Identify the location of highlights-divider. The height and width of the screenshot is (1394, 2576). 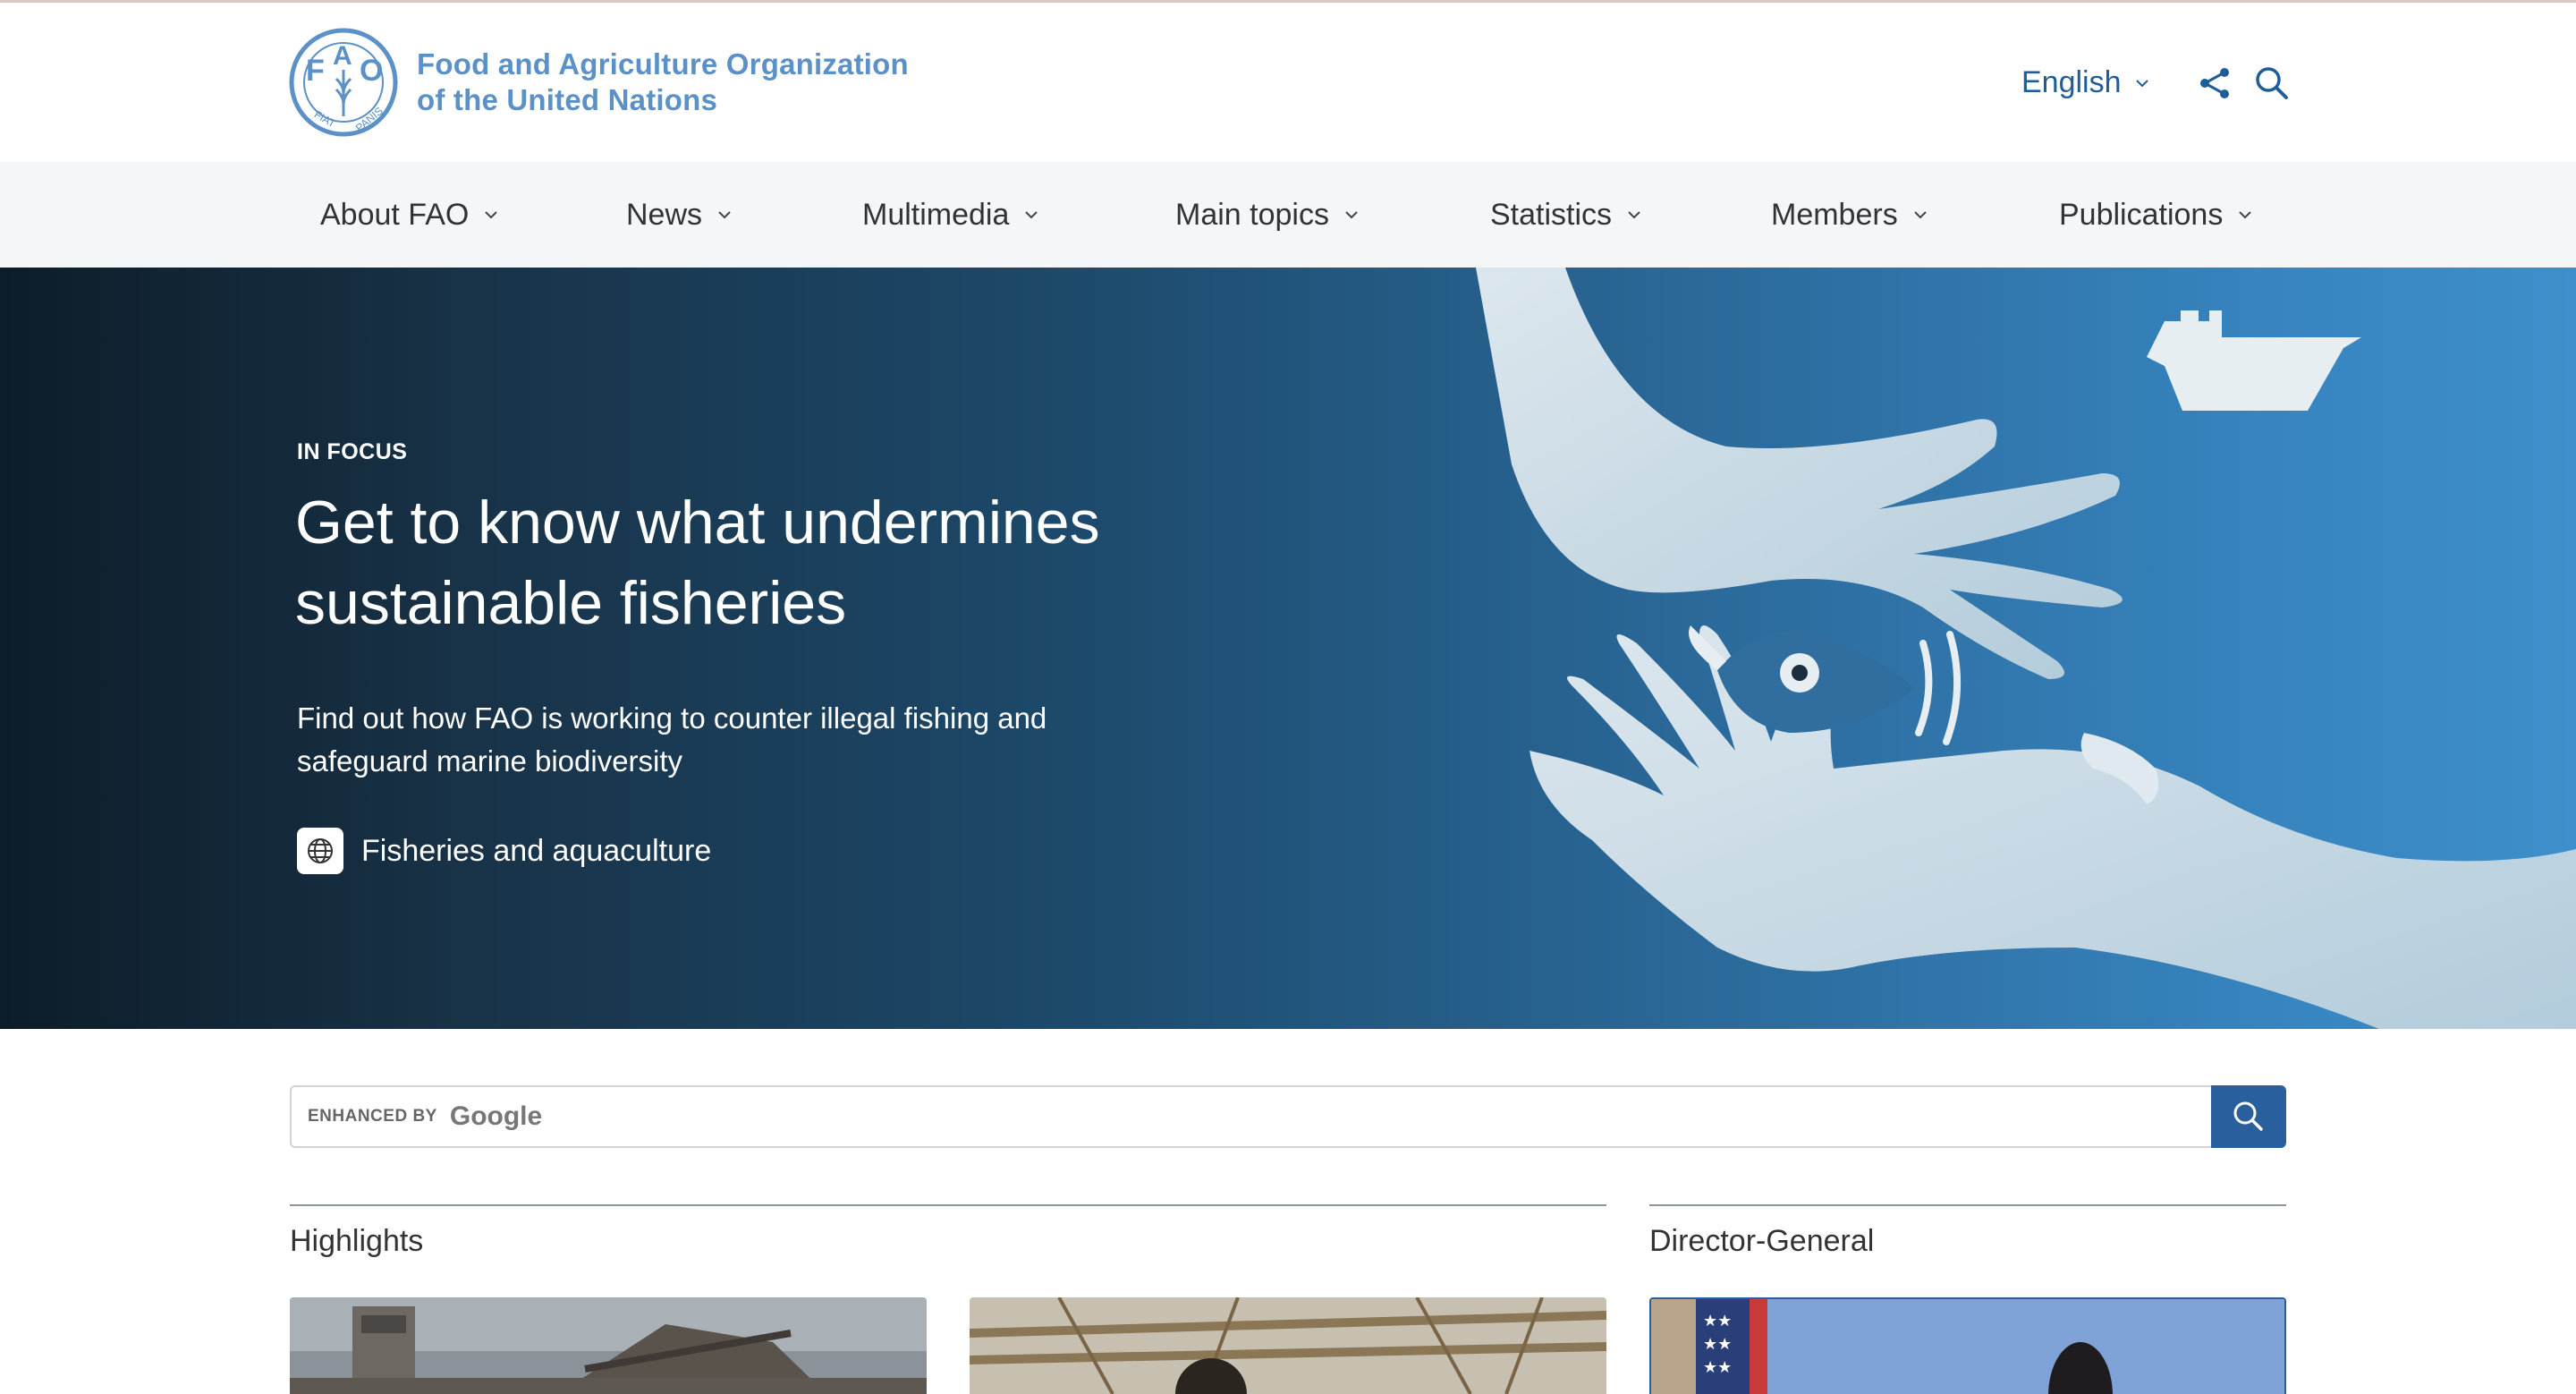
(948, 1205).